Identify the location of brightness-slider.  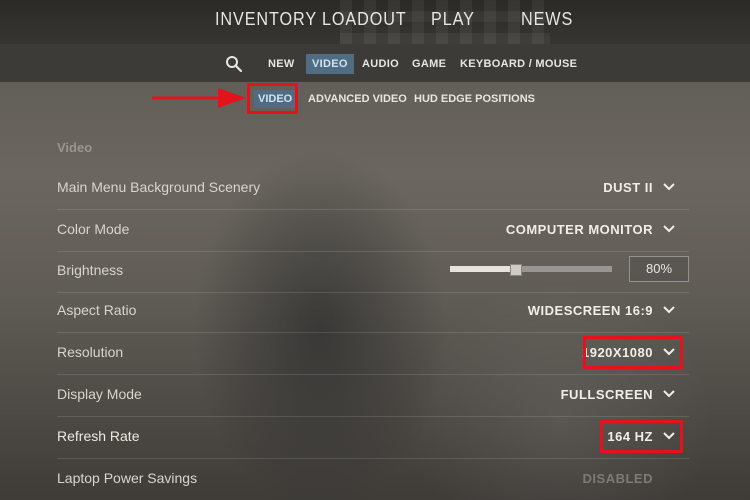
(531, 270).